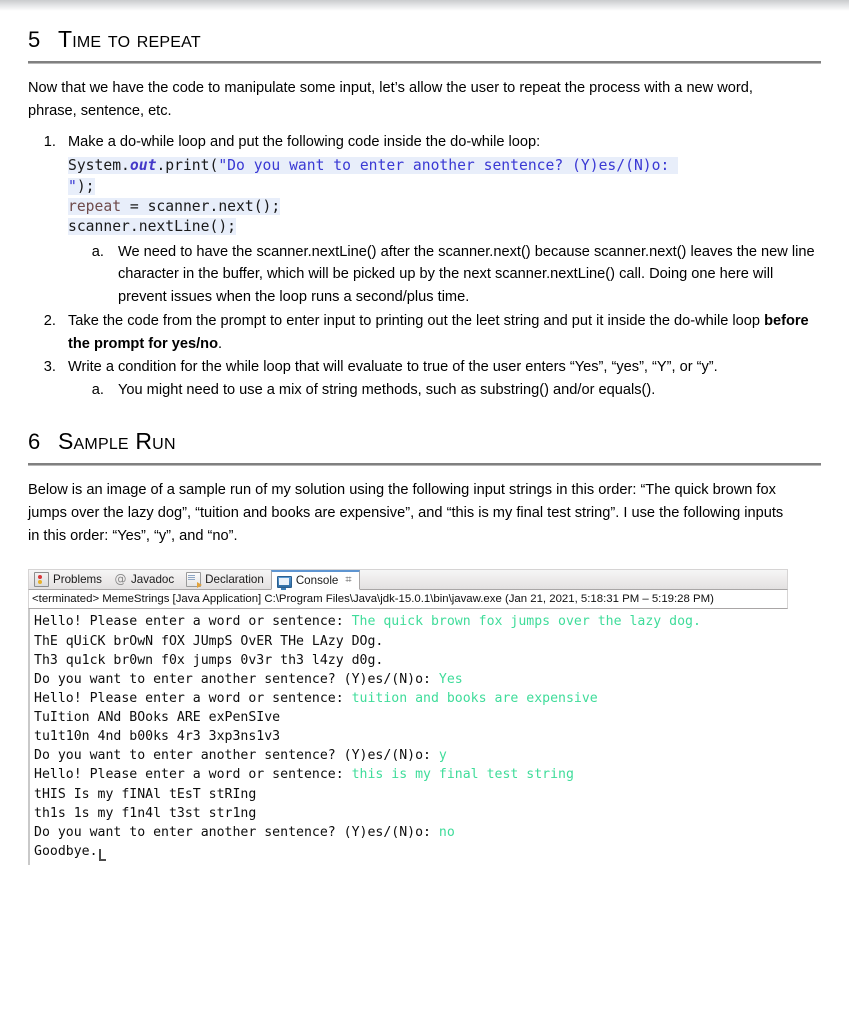  I want to click on tab-console-label: Console, so click(317, 581).